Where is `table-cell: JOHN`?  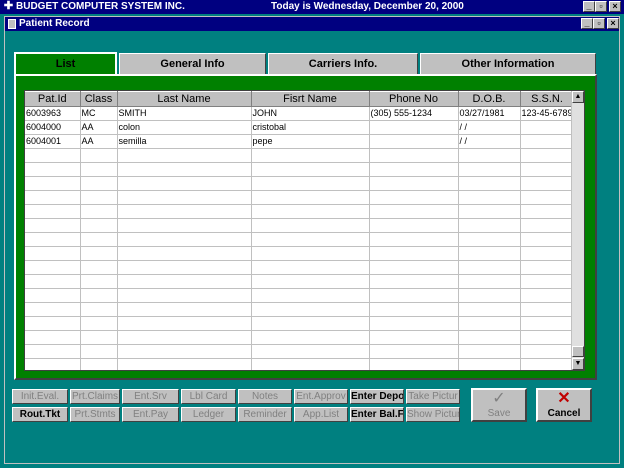 table-cell: JOHN is located at coordinates (310, 113).